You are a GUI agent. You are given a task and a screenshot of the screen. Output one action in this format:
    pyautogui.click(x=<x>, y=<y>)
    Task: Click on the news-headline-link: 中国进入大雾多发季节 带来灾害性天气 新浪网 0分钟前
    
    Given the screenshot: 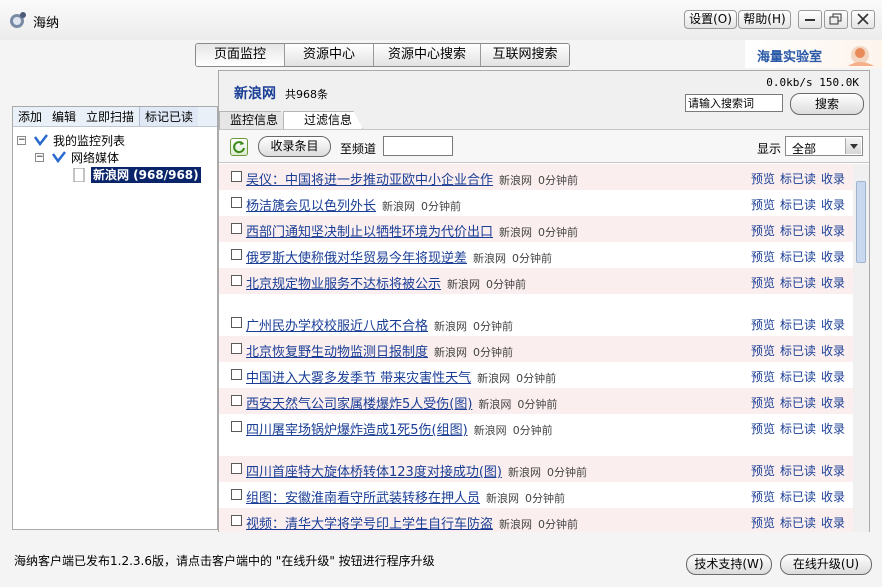 What is the action you would take?
    pyautogui.click(x=401, y=376)
    